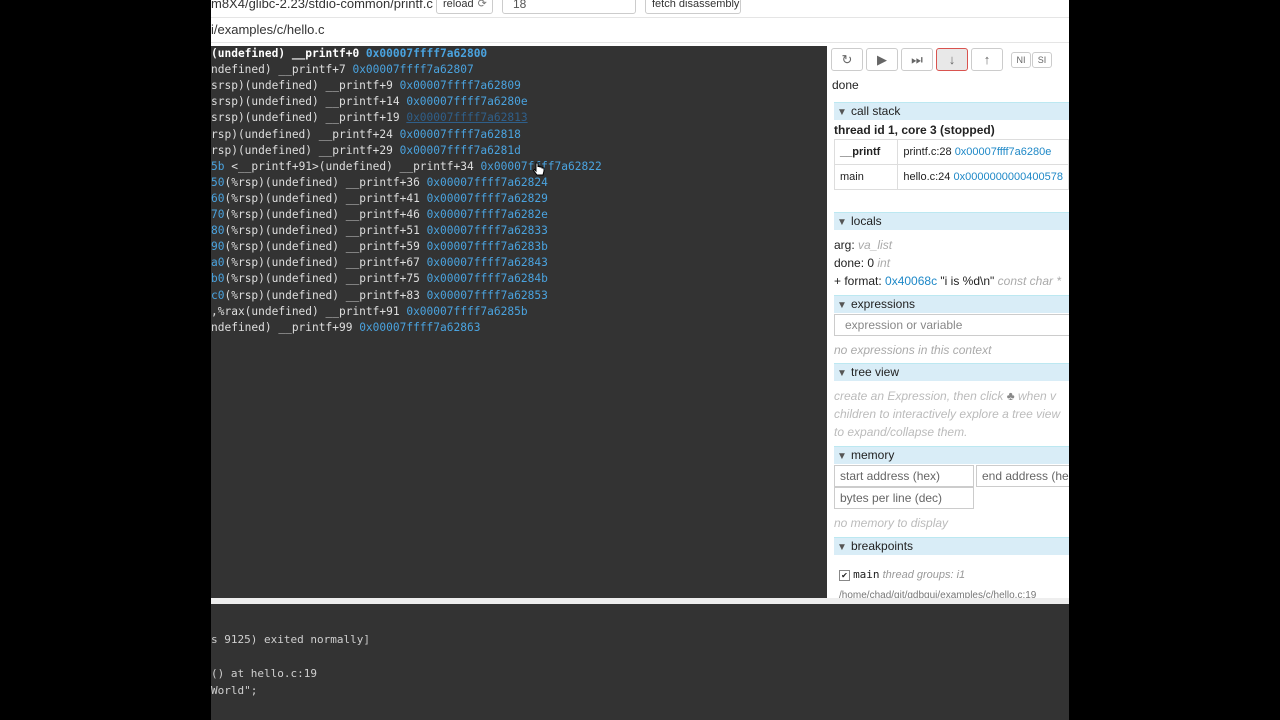  I want to click on refresh-icon: ⟳, so click(482, 5).